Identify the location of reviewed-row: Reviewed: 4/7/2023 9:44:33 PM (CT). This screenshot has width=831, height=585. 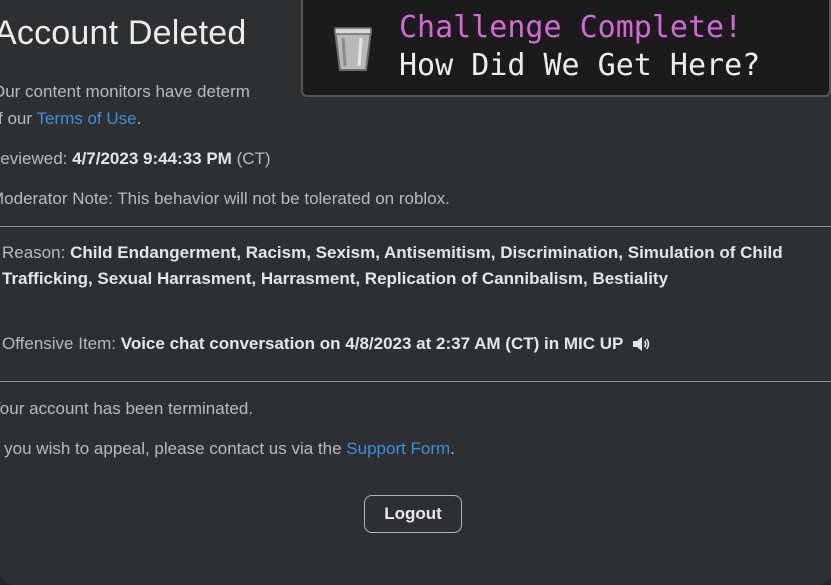
(135, 159).